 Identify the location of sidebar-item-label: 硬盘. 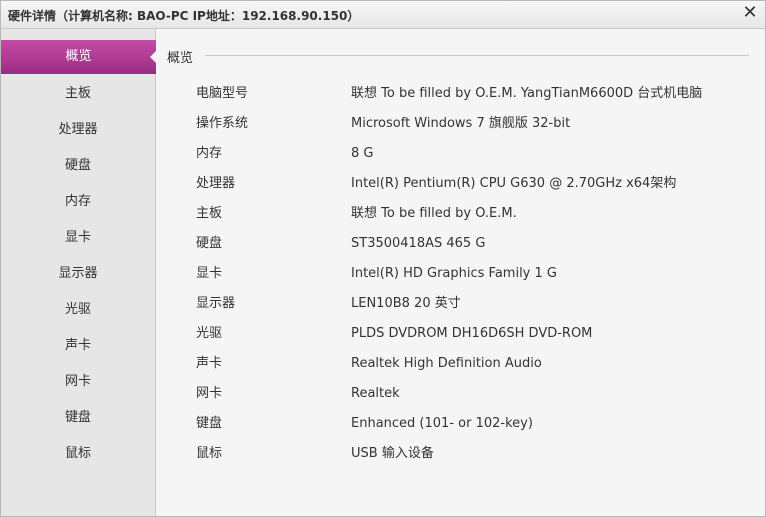
(77, 165).